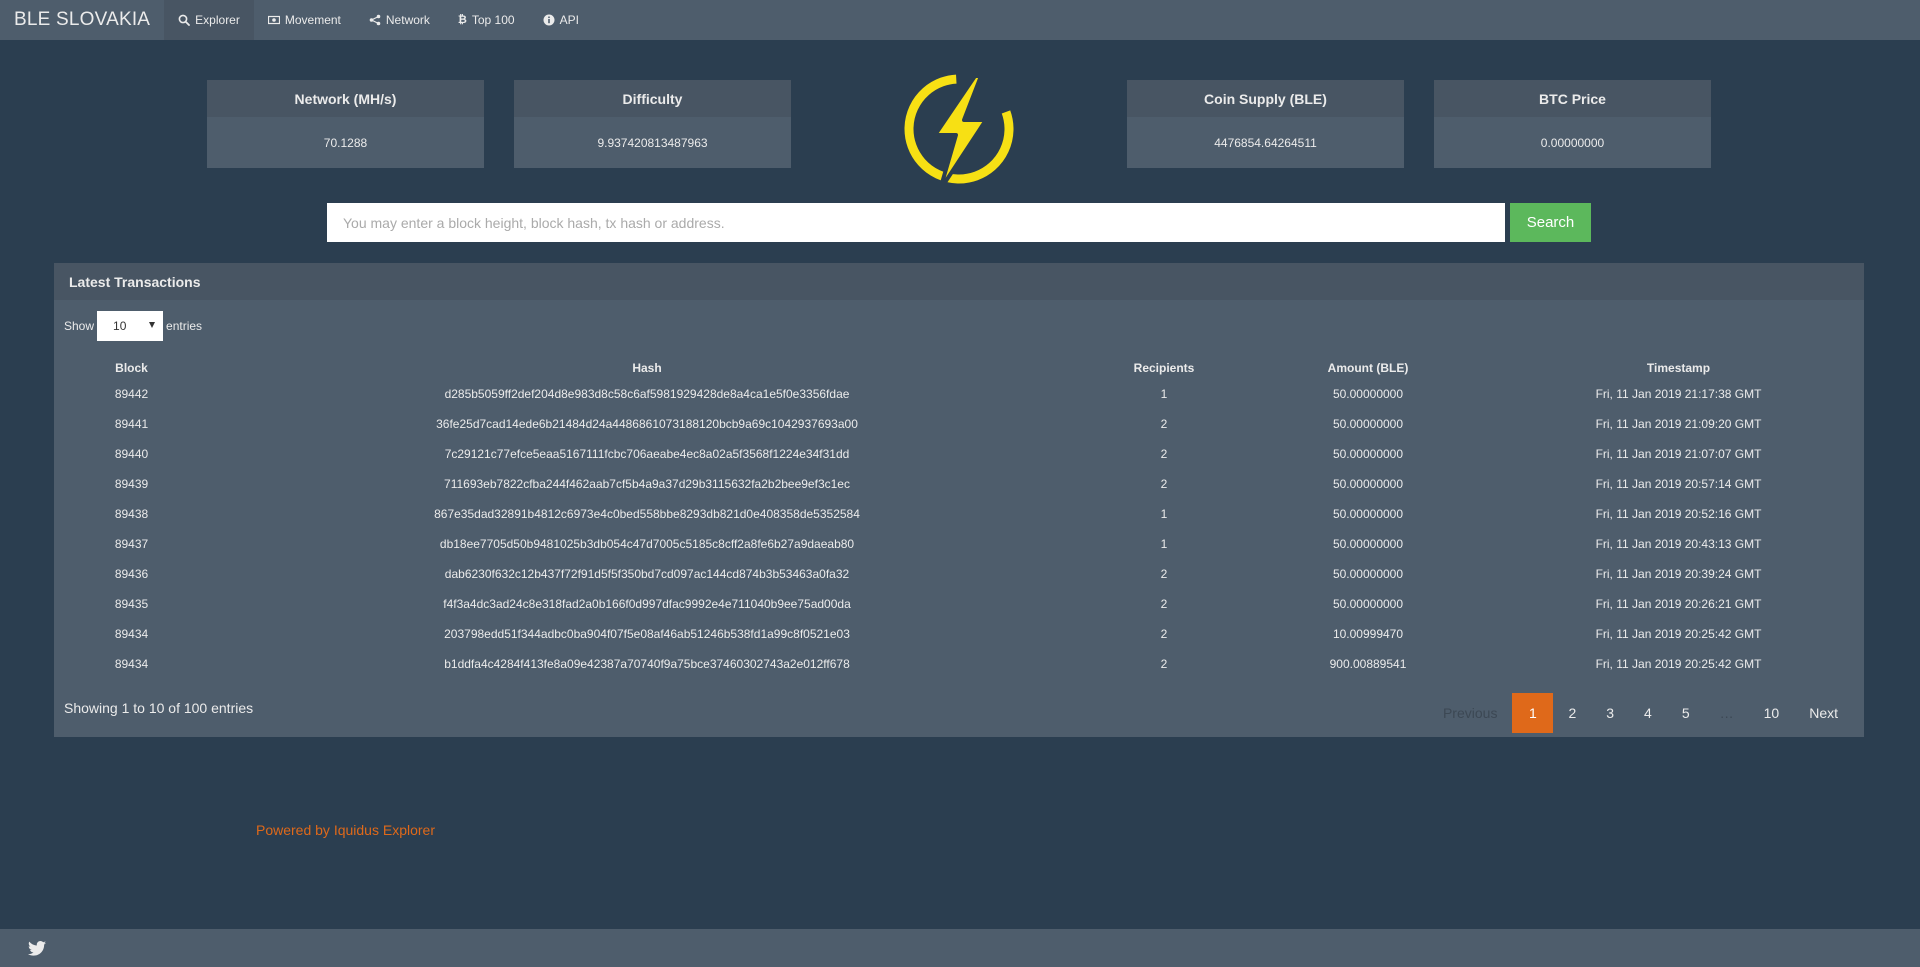  What do you see at coordinates (569, 20) in the screenshot?
I see `nav-item-label: API` at bounding box center [569, 20].